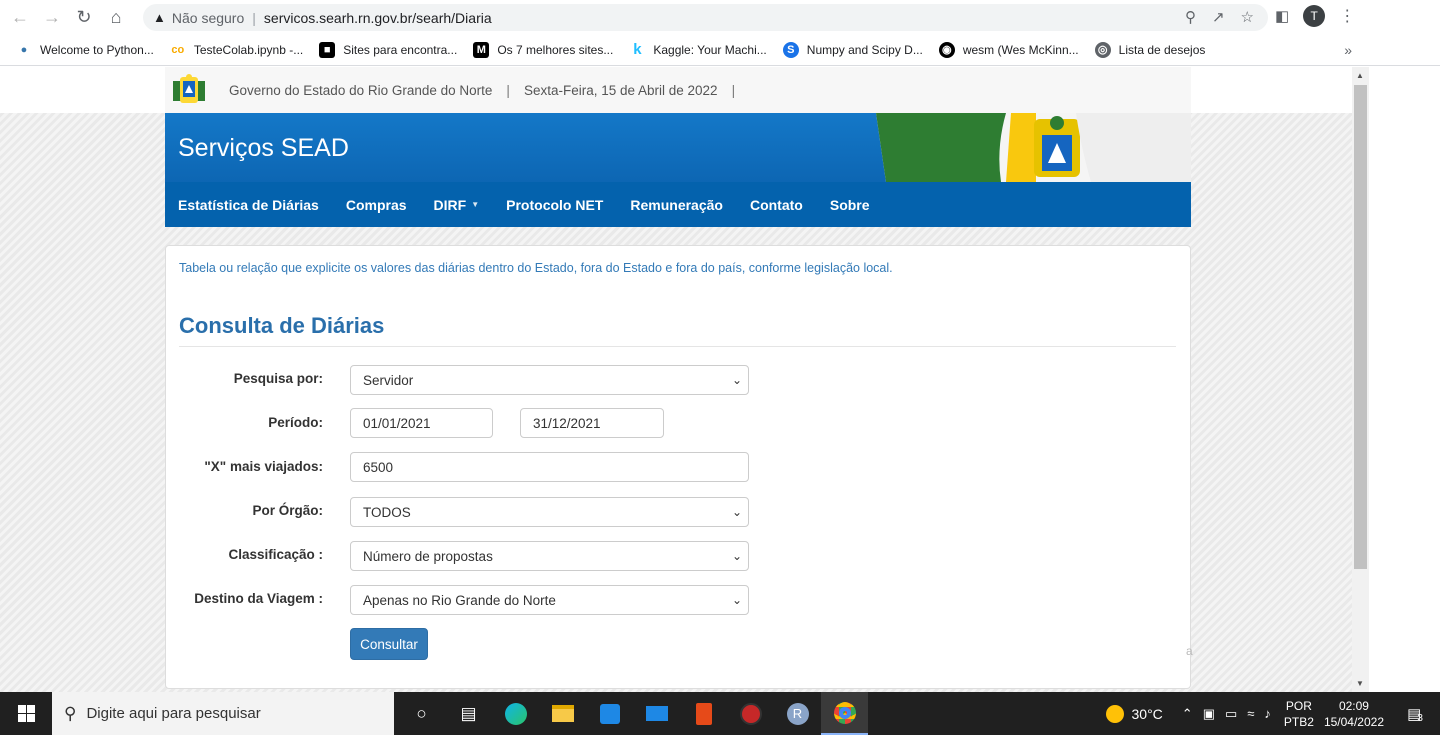 The width and height of the screenshot is (1440, 735). What do you see at coordinates (475, 204) in the screenshot?
I see `caret-down-icon: ▼` at bounding box center [475, 204].